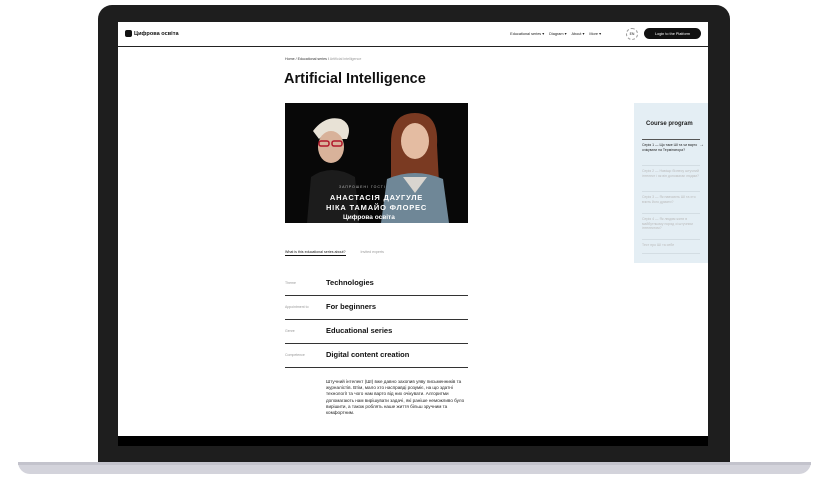  What do you see at coordinates (672, 33) in the screenshot?
I see `login-button: Login to the Platform` at bounding box center [672, 33].